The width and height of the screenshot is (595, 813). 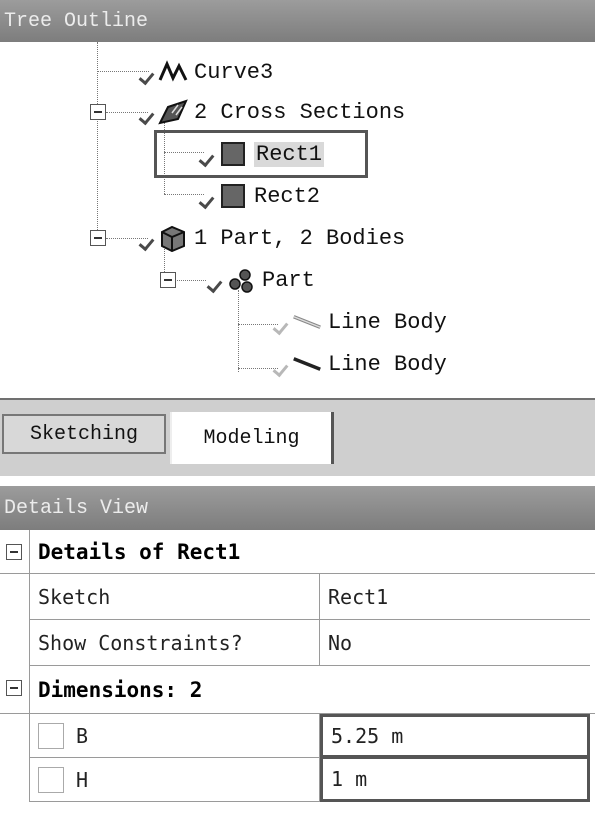 I want to click on property-row: Sketch Rect1, so click(x=297, y=597).